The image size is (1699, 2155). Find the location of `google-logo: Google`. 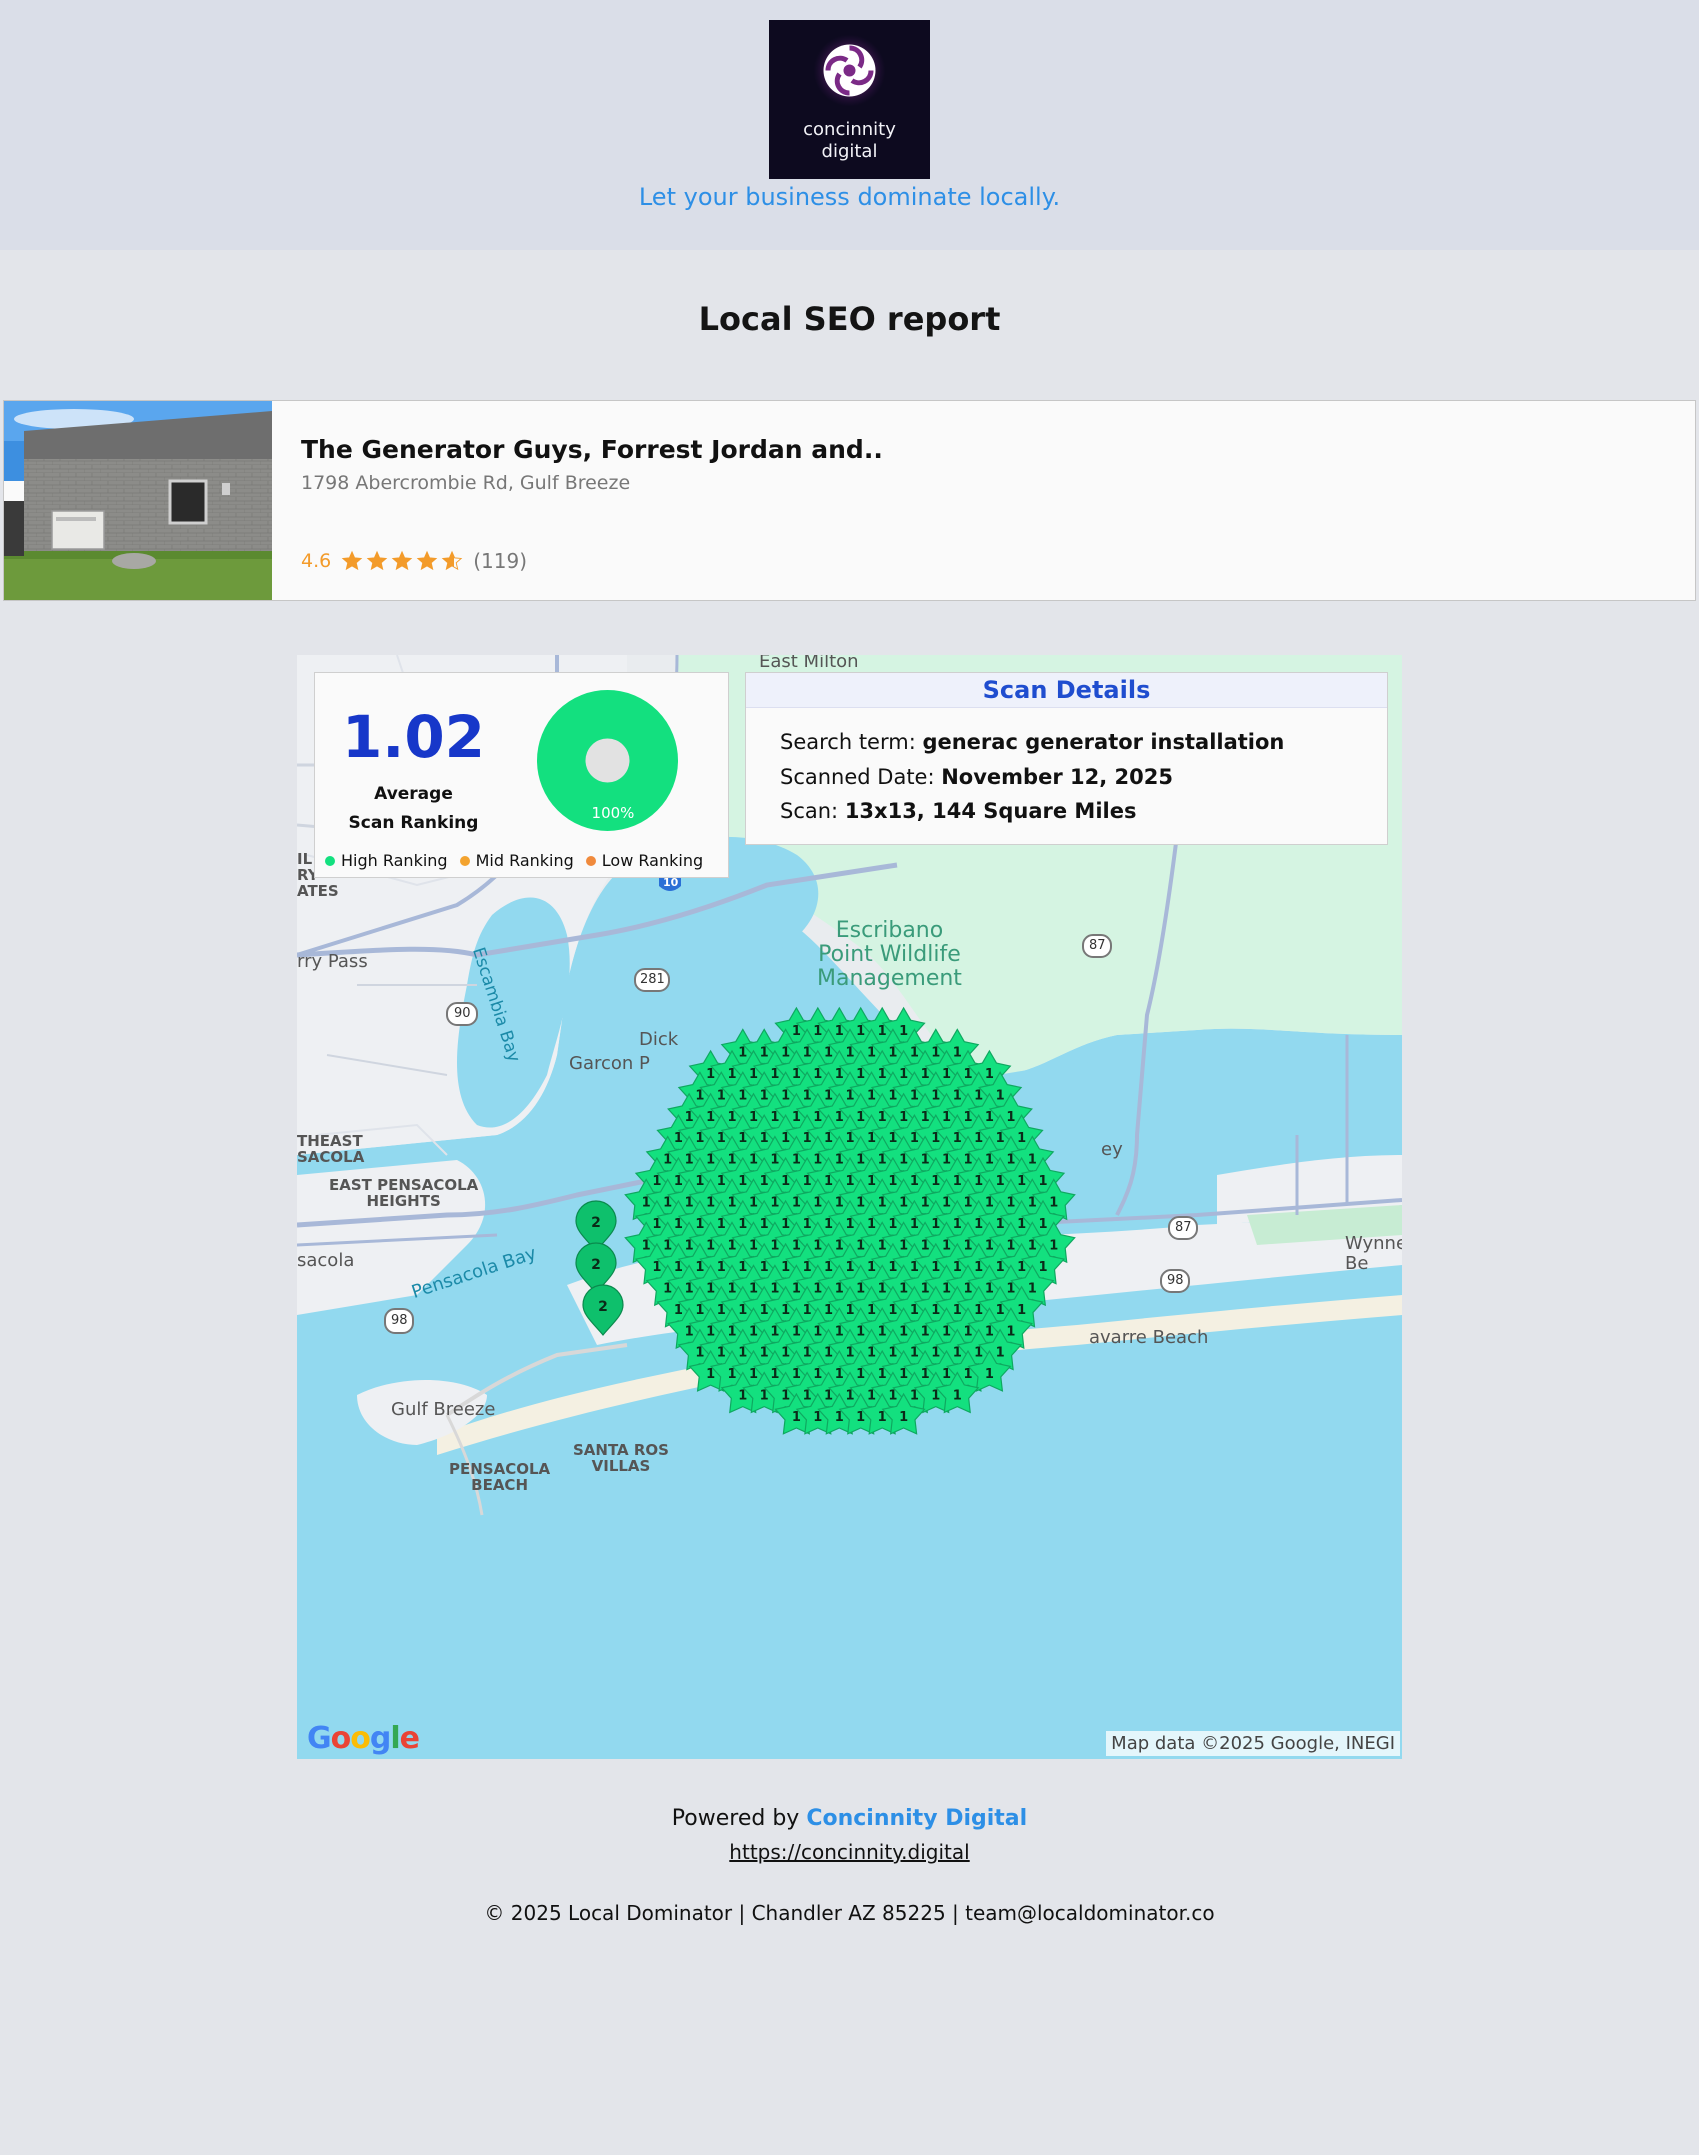

google-logo: Google is located at coordinates (363, 1738).